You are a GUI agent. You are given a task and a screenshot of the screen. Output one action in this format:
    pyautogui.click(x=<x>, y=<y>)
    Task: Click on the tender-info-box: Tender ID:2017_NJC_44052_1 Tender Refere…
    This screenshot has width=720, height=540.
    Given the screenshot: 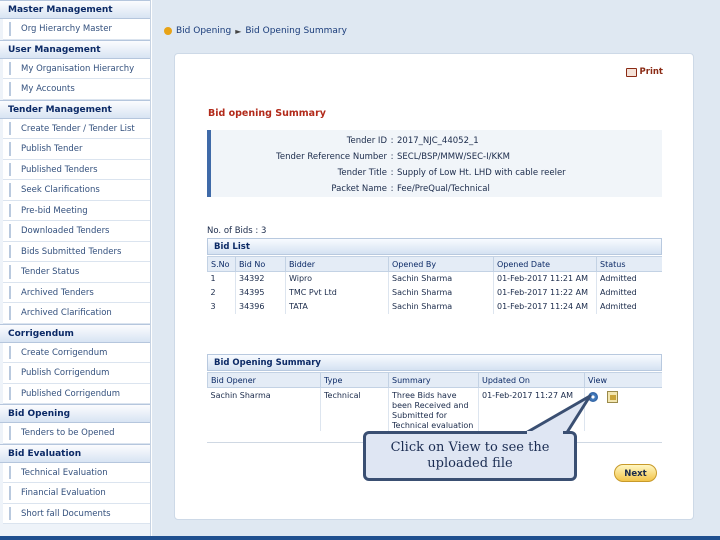 What is the action you would take?
    pyautogui.click(x=434, y=163)
    